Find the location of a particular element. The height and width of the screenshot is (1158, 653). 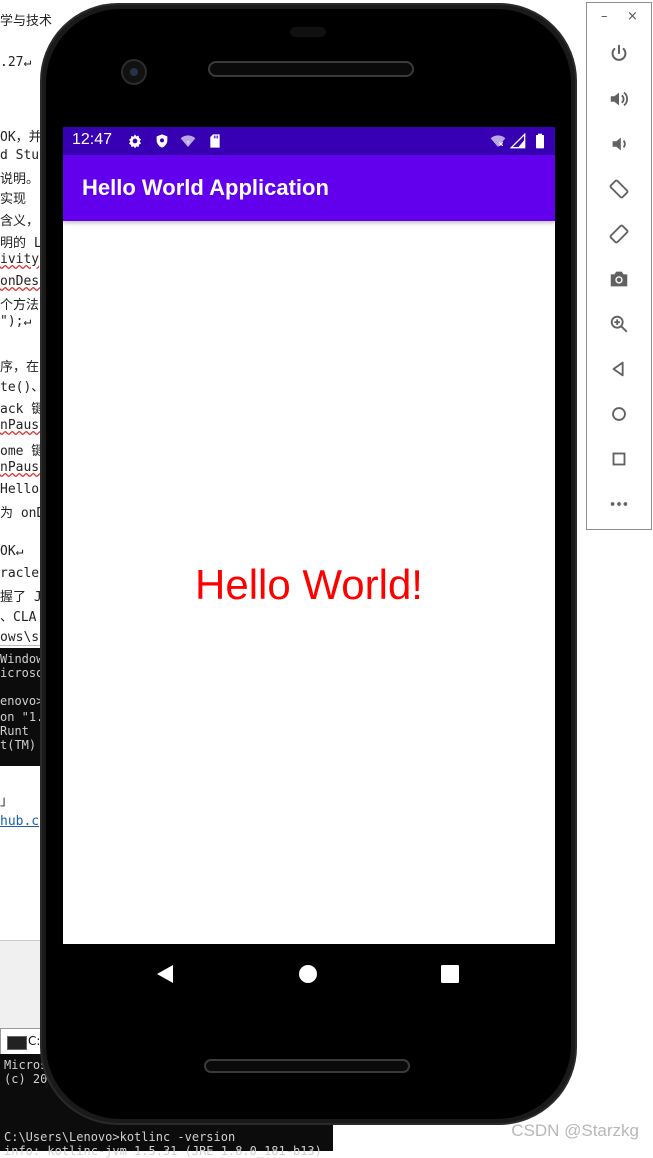

front-camera is located at coordinates (134, 72).